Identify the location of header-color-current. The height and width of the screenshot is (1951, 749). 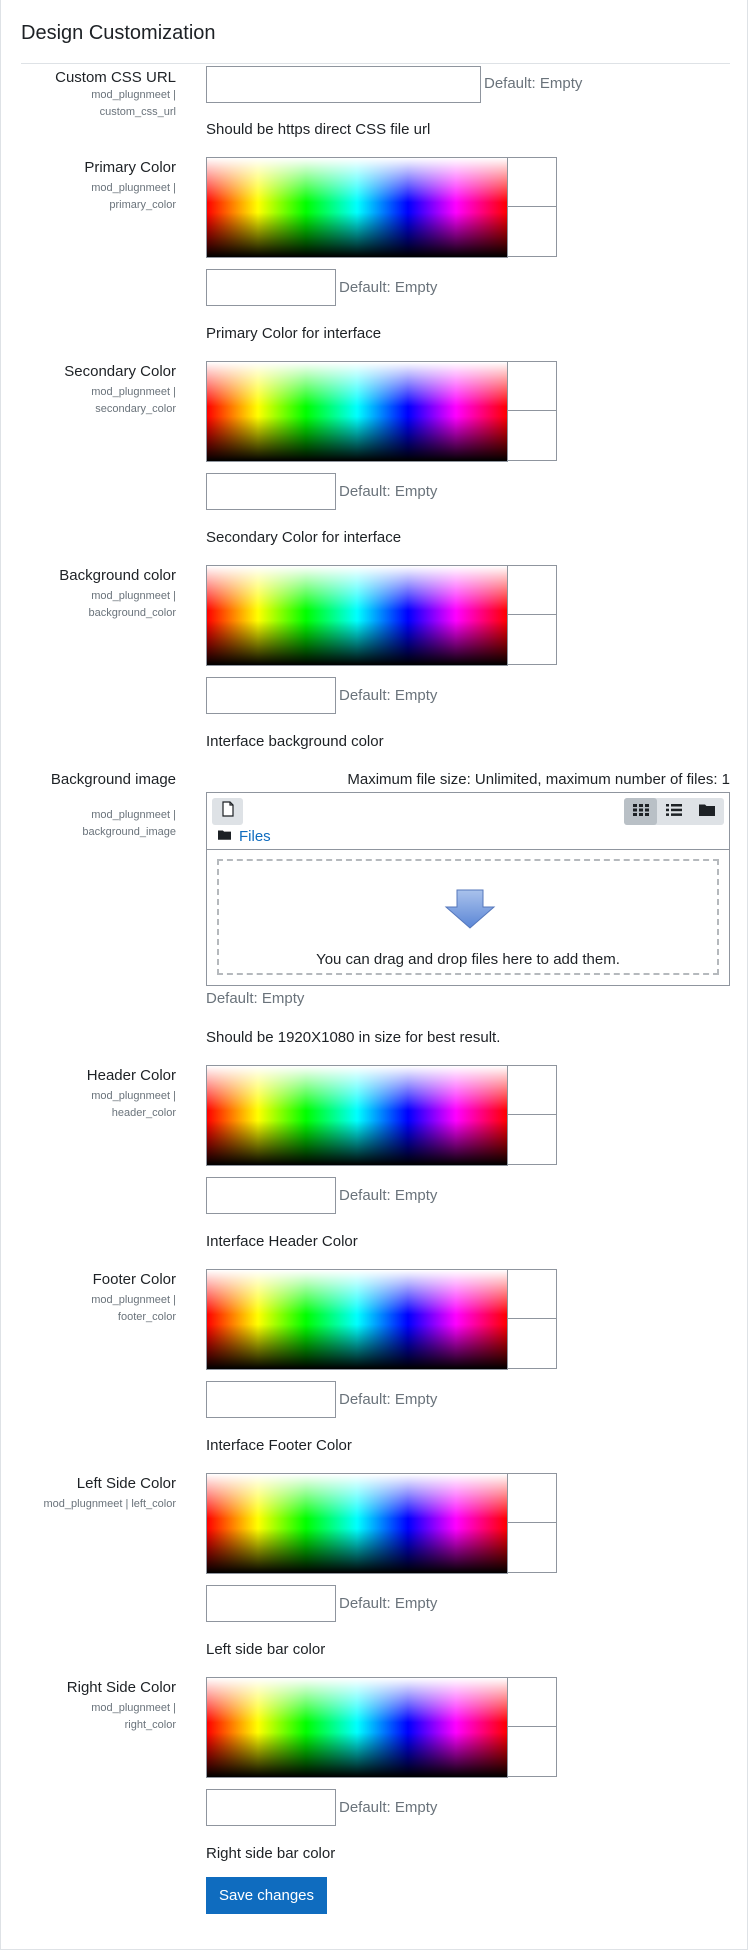
(532, 1140).